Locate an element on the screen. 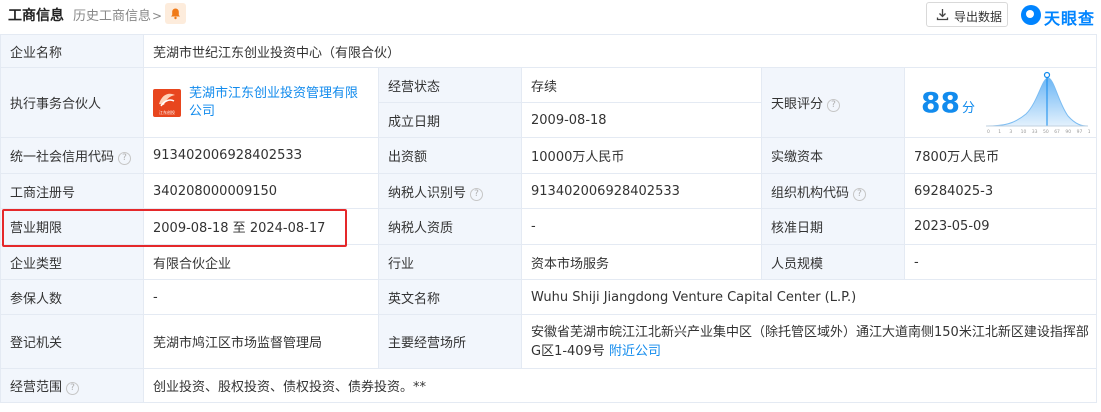 The width and height of the screenshot is (1101, 412). tianyancha-logo: 天眼查 is located at coordinates (1059, 15).